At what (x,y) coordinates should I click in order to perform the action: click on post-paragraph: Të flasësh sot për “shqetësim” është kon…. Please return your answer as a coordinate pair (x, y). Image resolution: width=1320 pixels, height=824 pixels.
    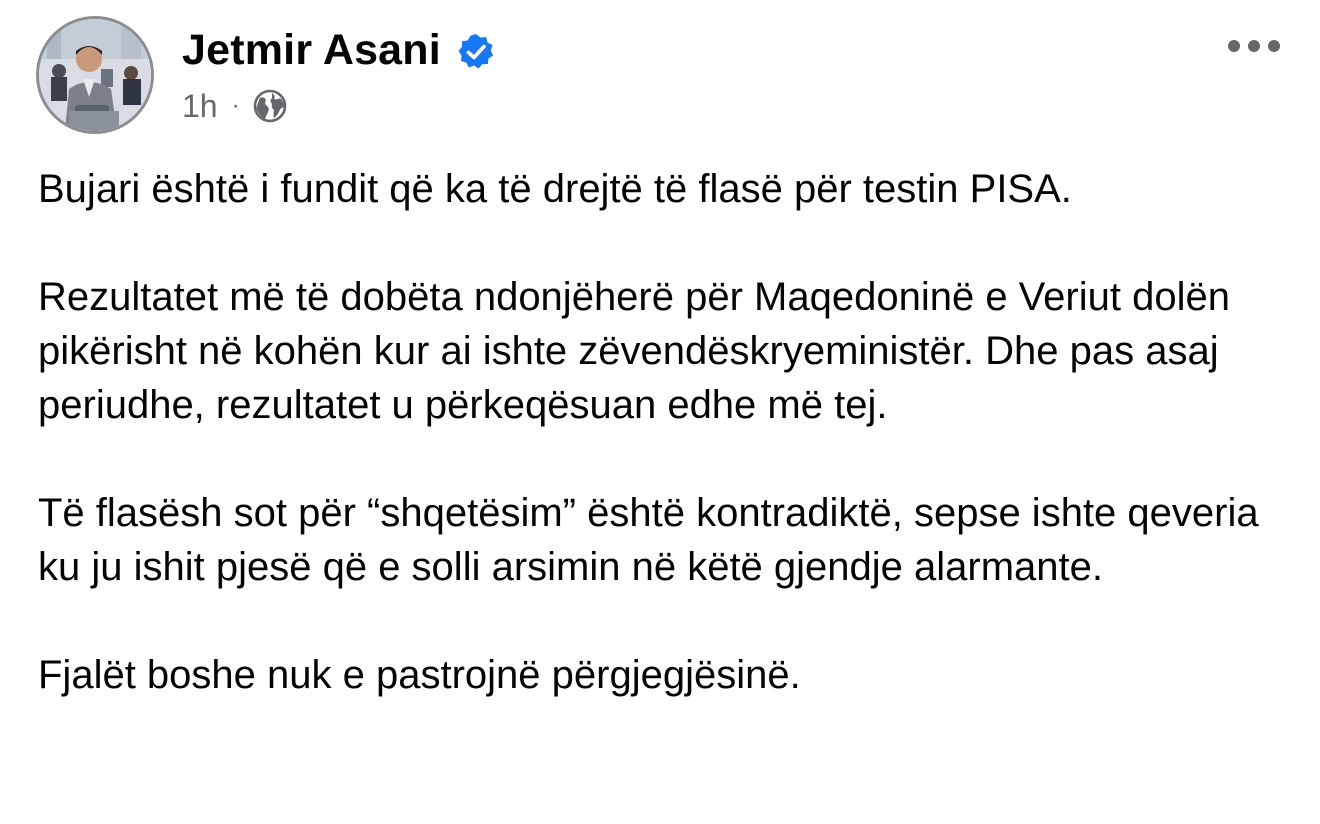
    Looking at the image, I should click on (648, 540).